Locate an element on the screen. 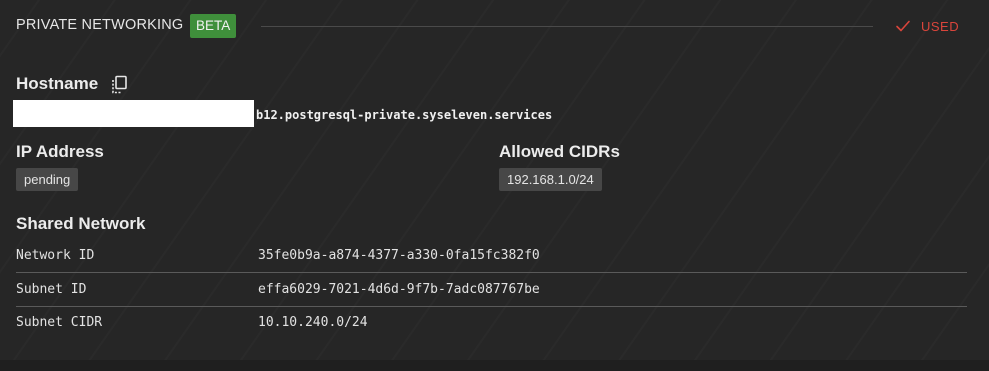  used-status: USED is located at coordinates (927, 26).